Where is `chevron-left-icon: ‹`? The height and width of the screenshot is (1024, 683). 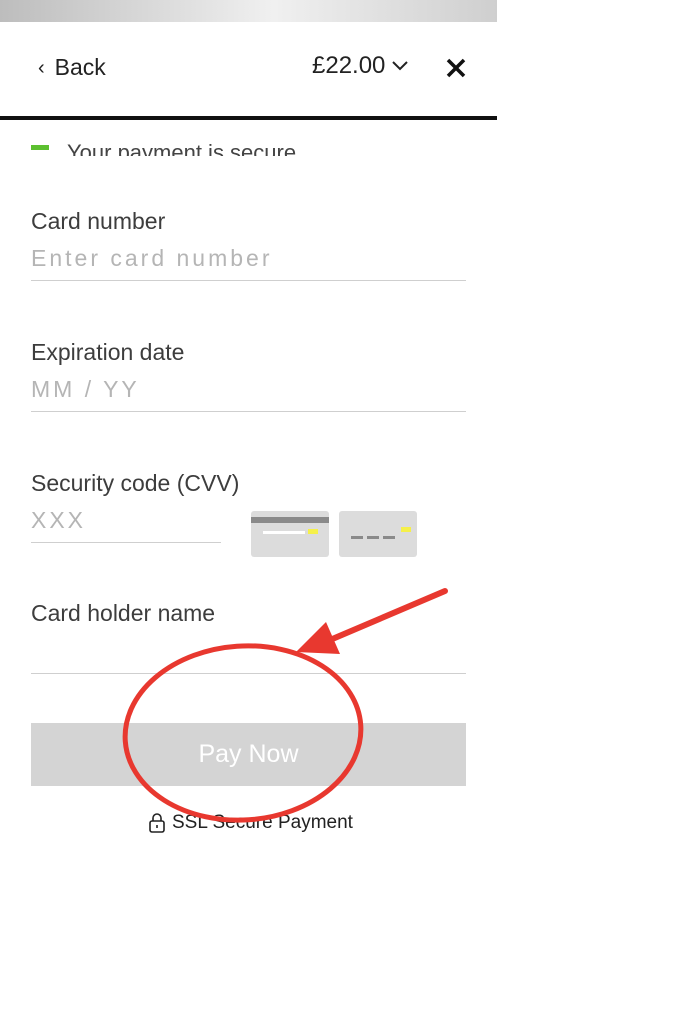
chevron-left-icon: ‹ is located at coordinates (41, 67).